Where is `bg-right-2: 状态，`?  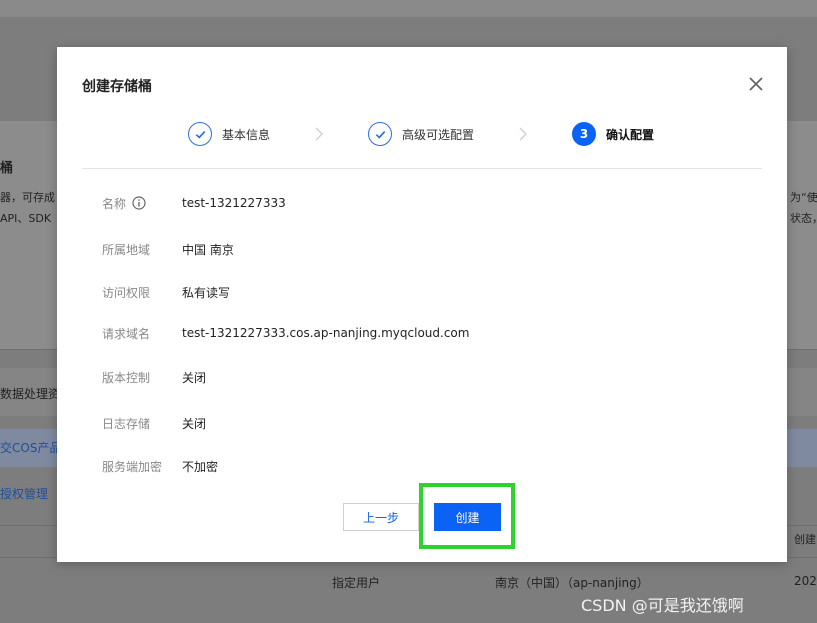 bg-right-2: 状态， is located at coordinates (803, 218).